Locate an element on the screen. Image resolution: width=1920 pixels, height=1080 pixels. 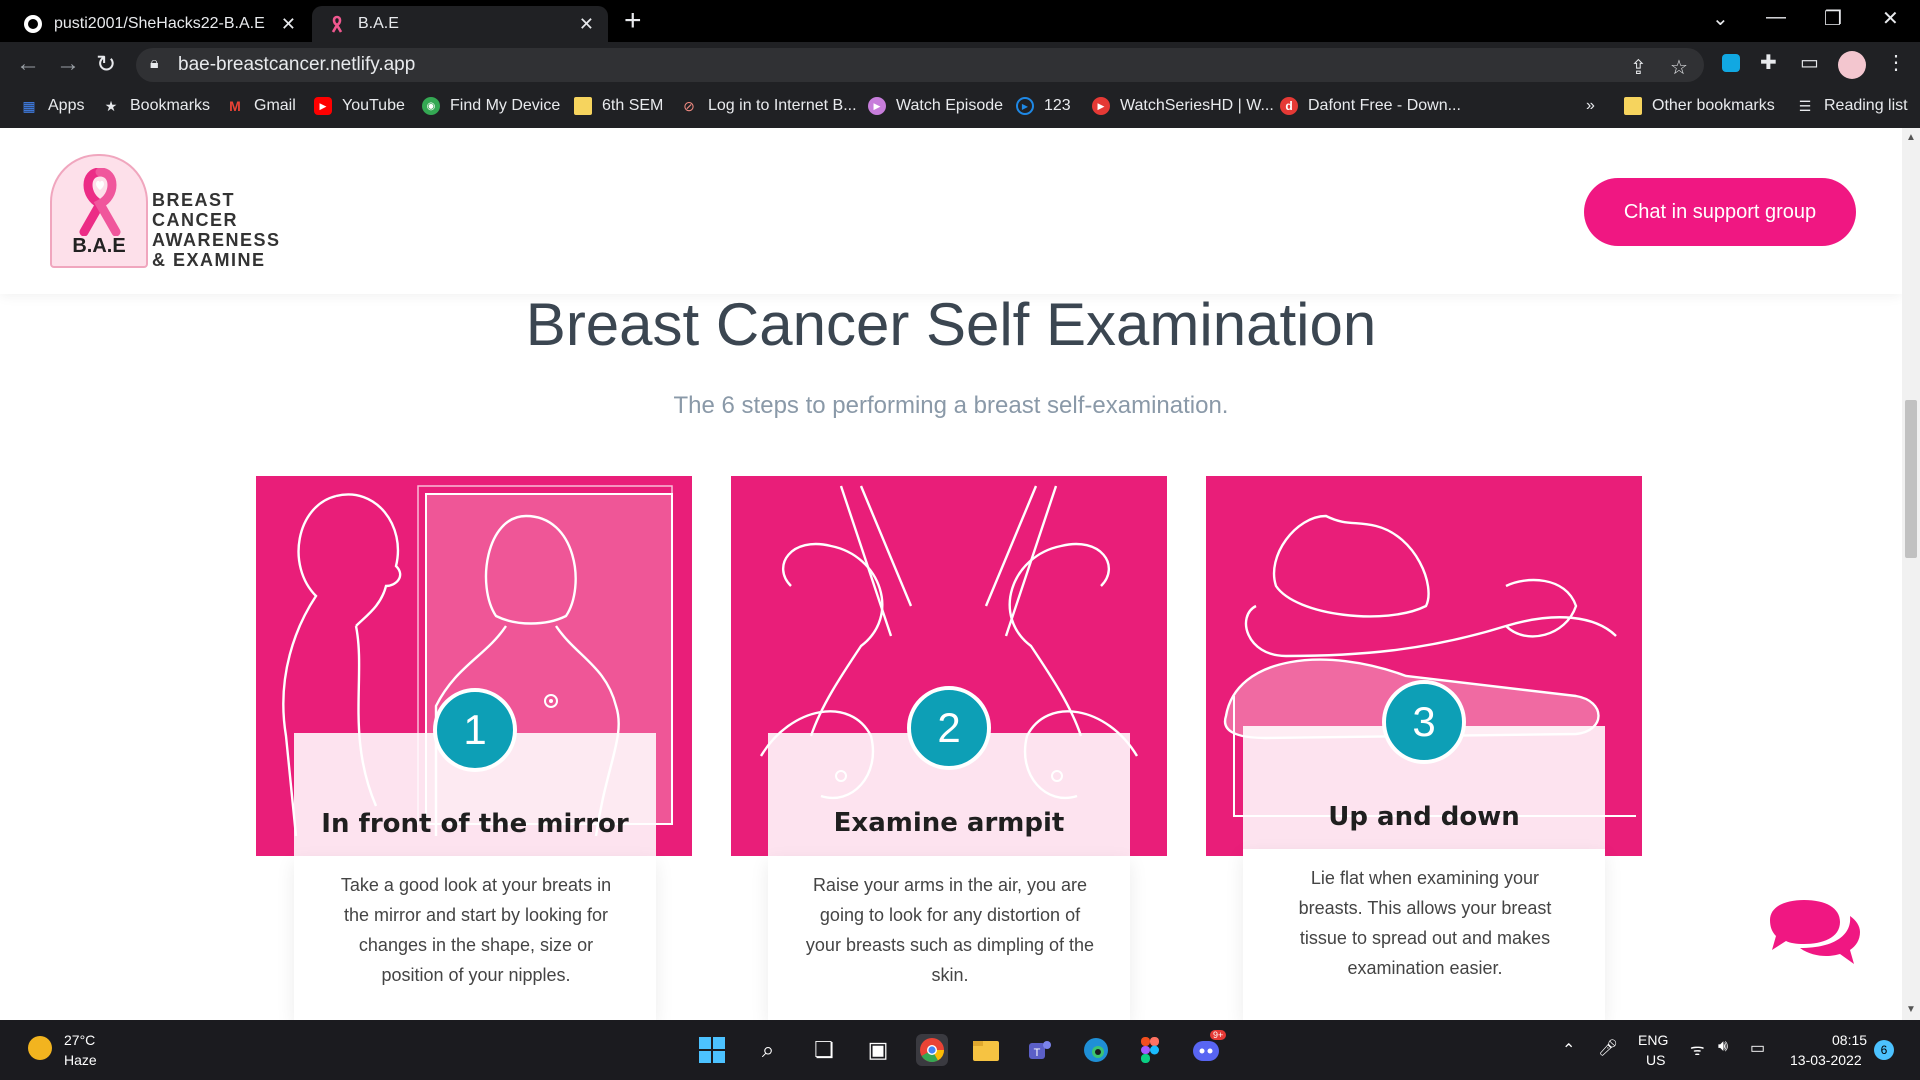
language-bottom: US is located at coordinates (1655, 1060).